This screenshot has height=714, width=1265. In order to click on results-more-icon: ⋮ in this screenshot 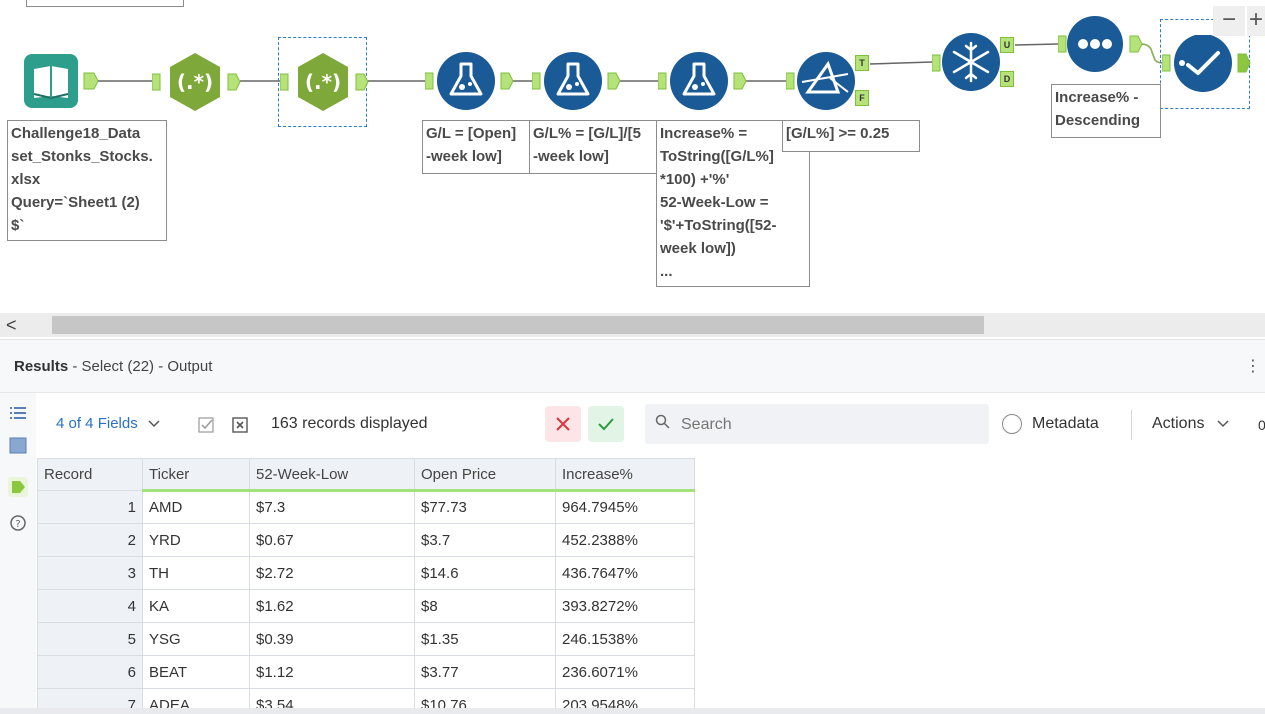, I will do `click(1253, 366)`.